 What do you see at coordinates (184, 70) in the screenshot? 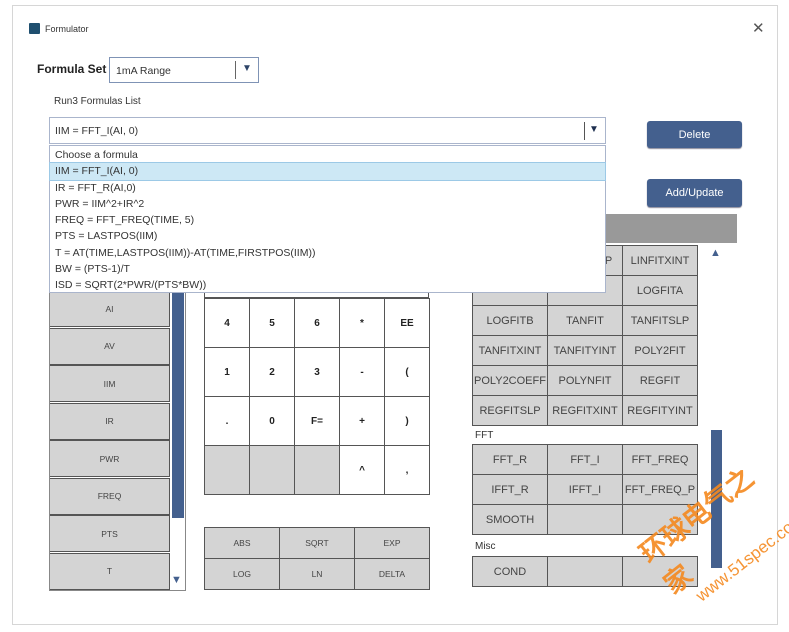
I see `formula-set-select: 1mA Range ▼` at bounding box center [184, 70].